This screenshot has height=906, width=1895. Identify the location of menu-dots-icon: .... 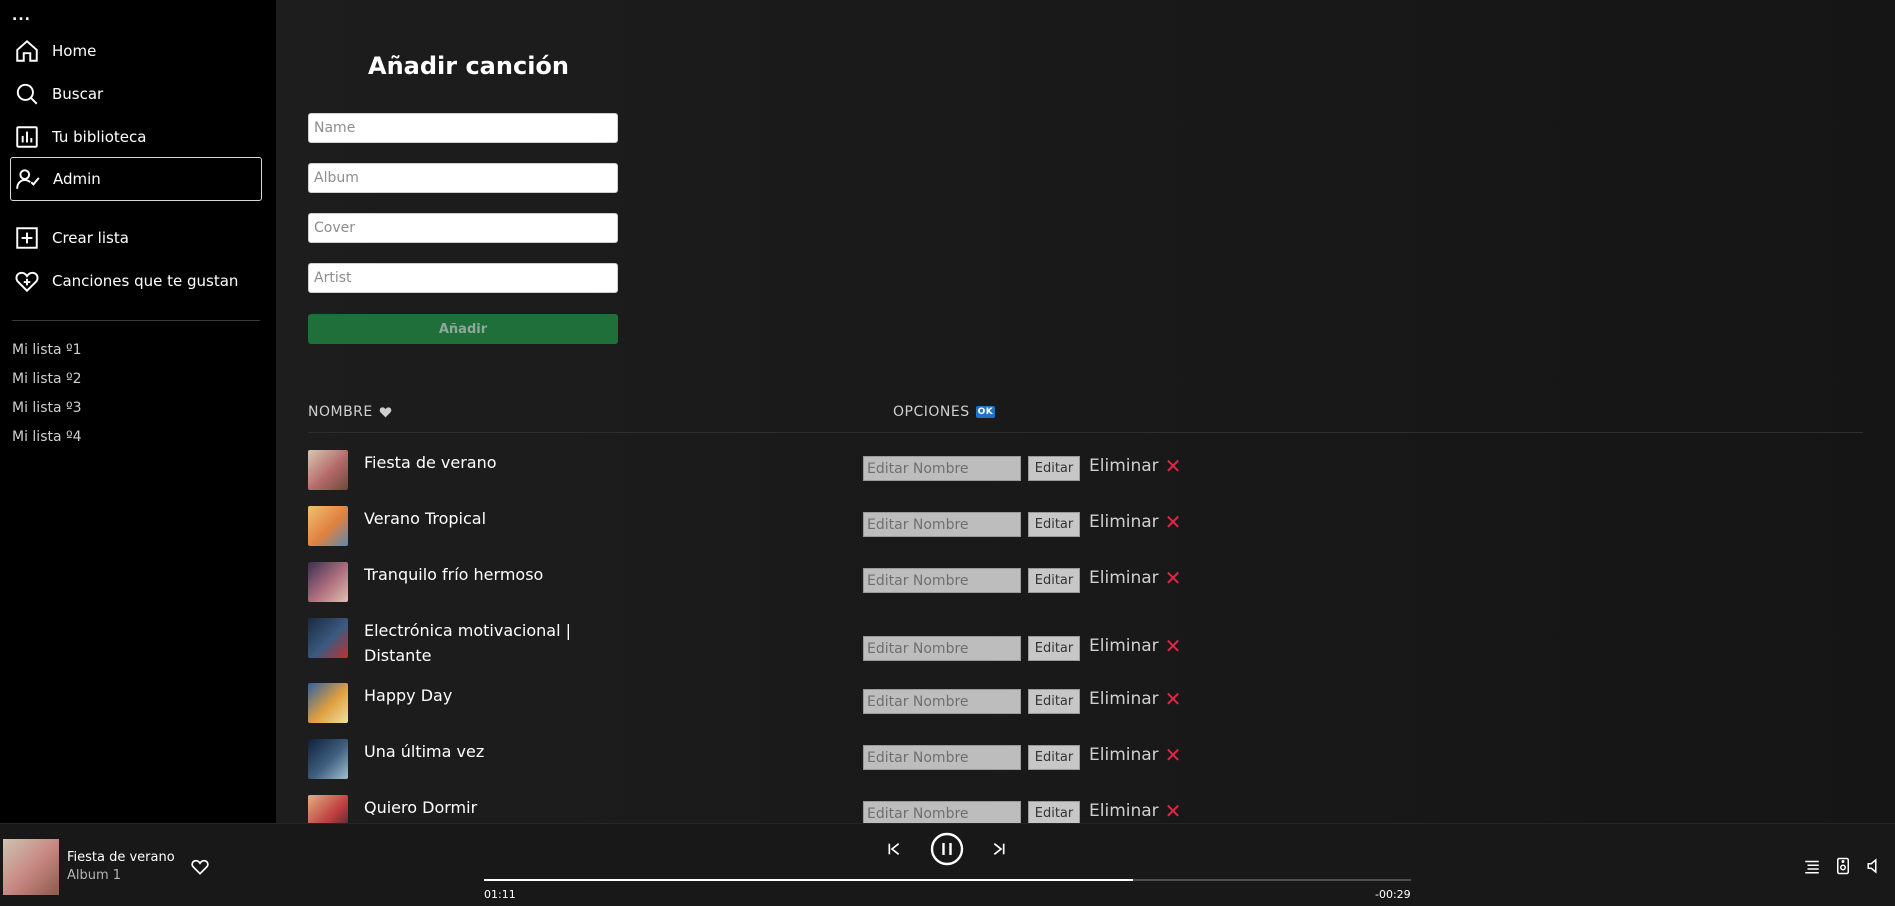
(21, 16).